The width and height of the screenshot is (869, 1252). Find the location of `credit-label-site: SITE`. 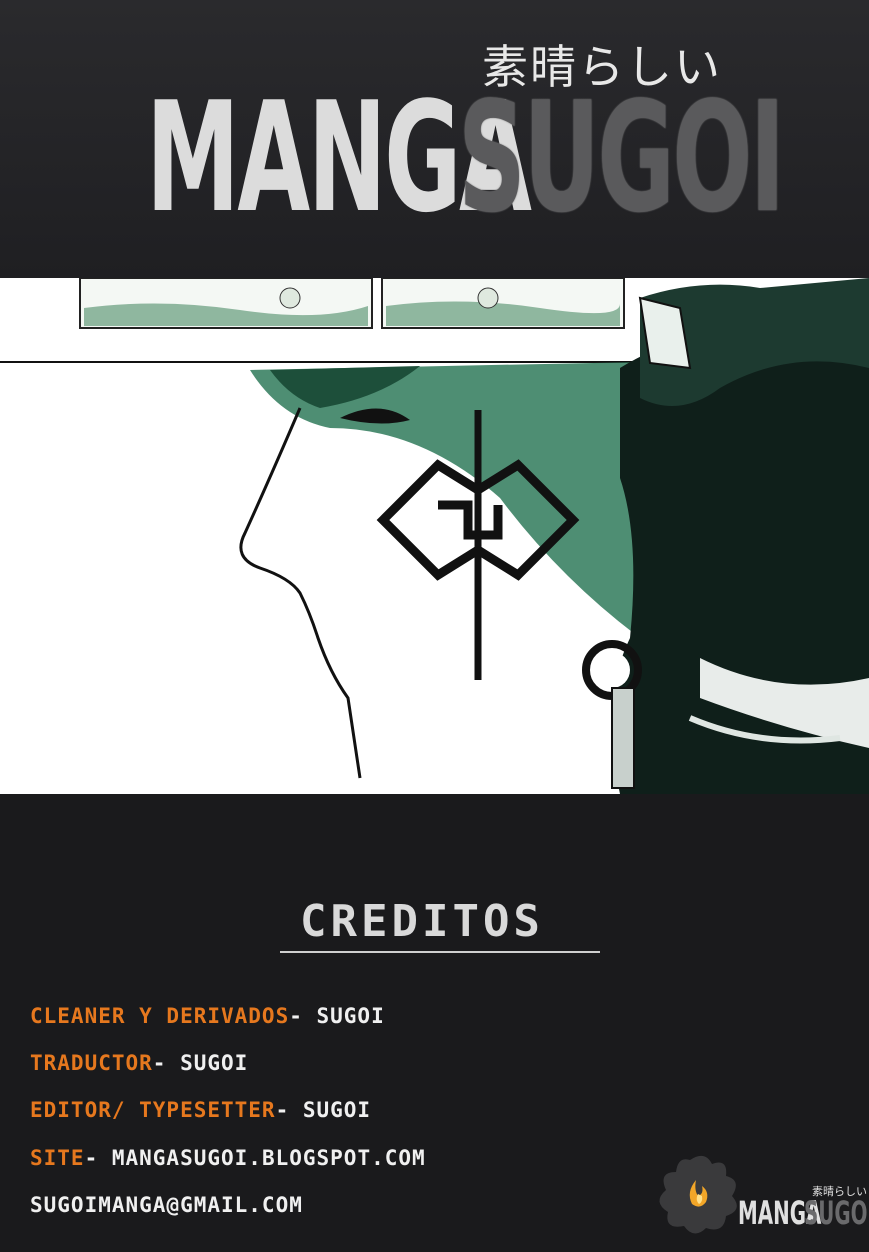

credit-label-site: SITE is located at coordinates (57, 1158).